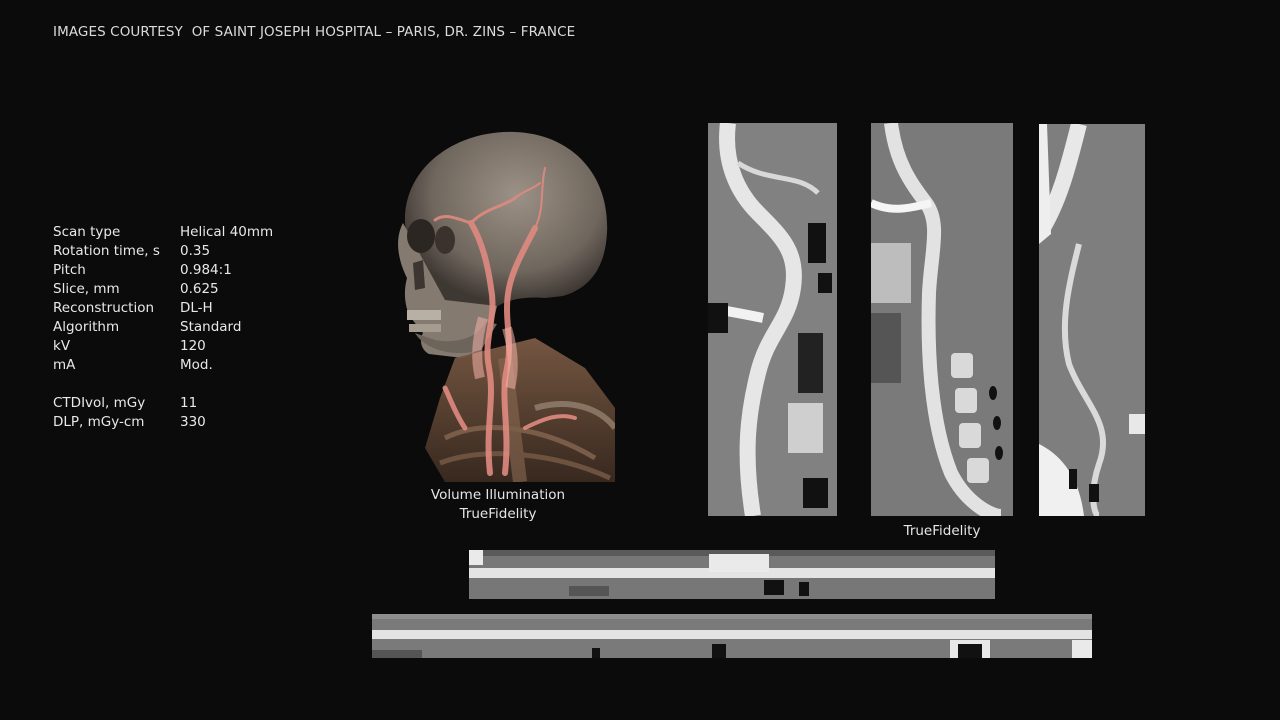  Describe the element at coordinates (163, 289) in the screenshot. I see `param-row: Slice, mm 0.625` at that location.